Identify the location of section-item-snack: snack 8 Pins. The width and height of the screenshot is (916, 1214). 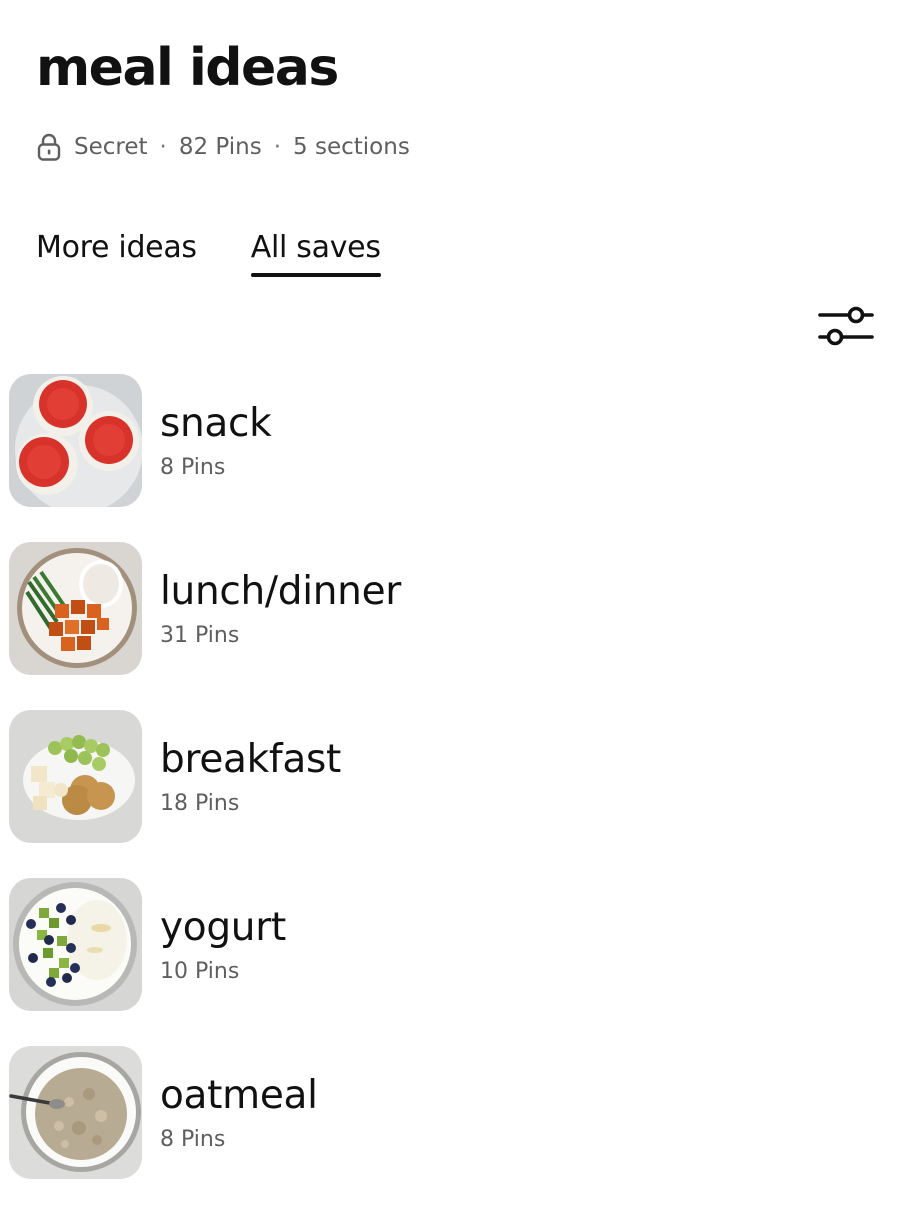
(449, 440).